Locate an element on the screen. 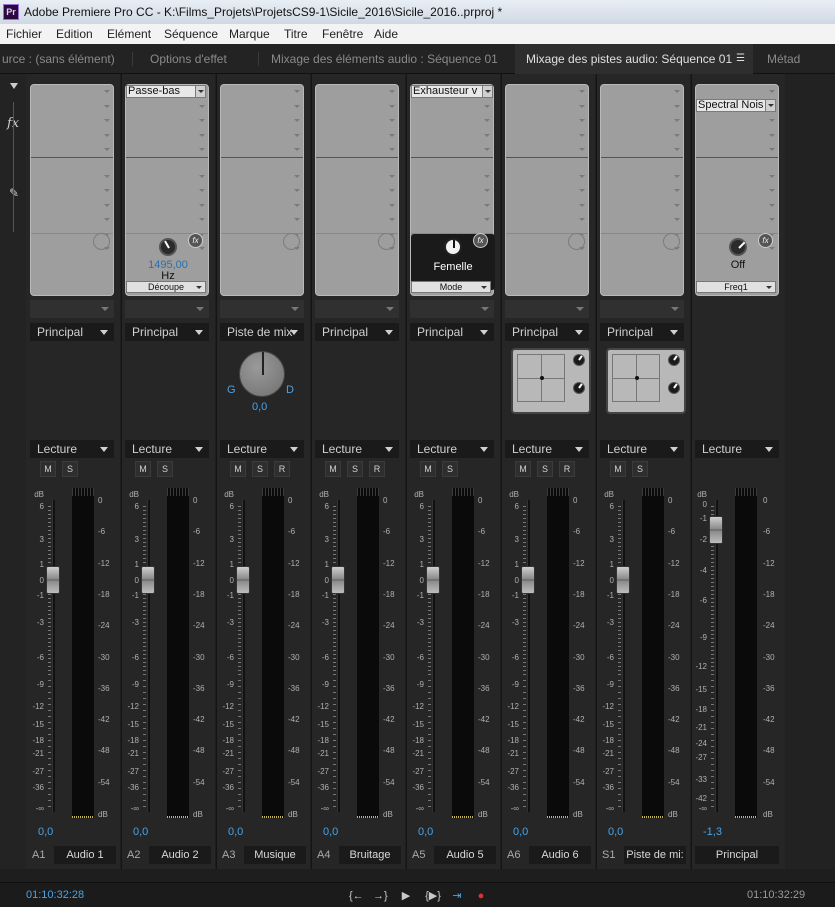 This screenshot has width=835, height=907. param-value: Off is located at coordinates (738, 265).